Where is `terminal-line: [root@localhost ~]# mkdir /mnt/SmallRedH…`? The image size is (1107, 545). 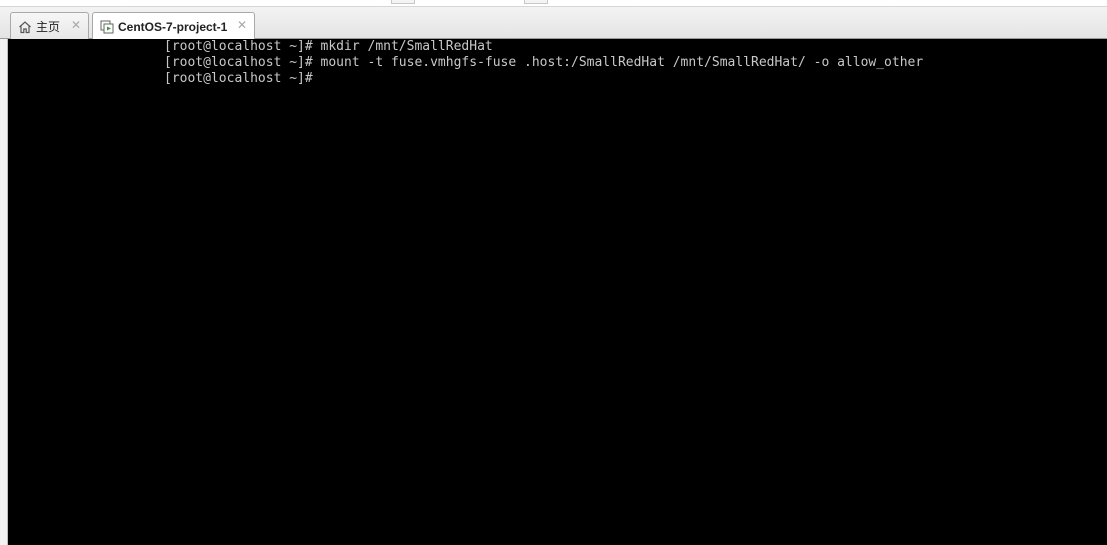
terminal-line: [root@localhost ~]# mkdir /mnt/SmallRedH… is located at coordinates (328, 46).